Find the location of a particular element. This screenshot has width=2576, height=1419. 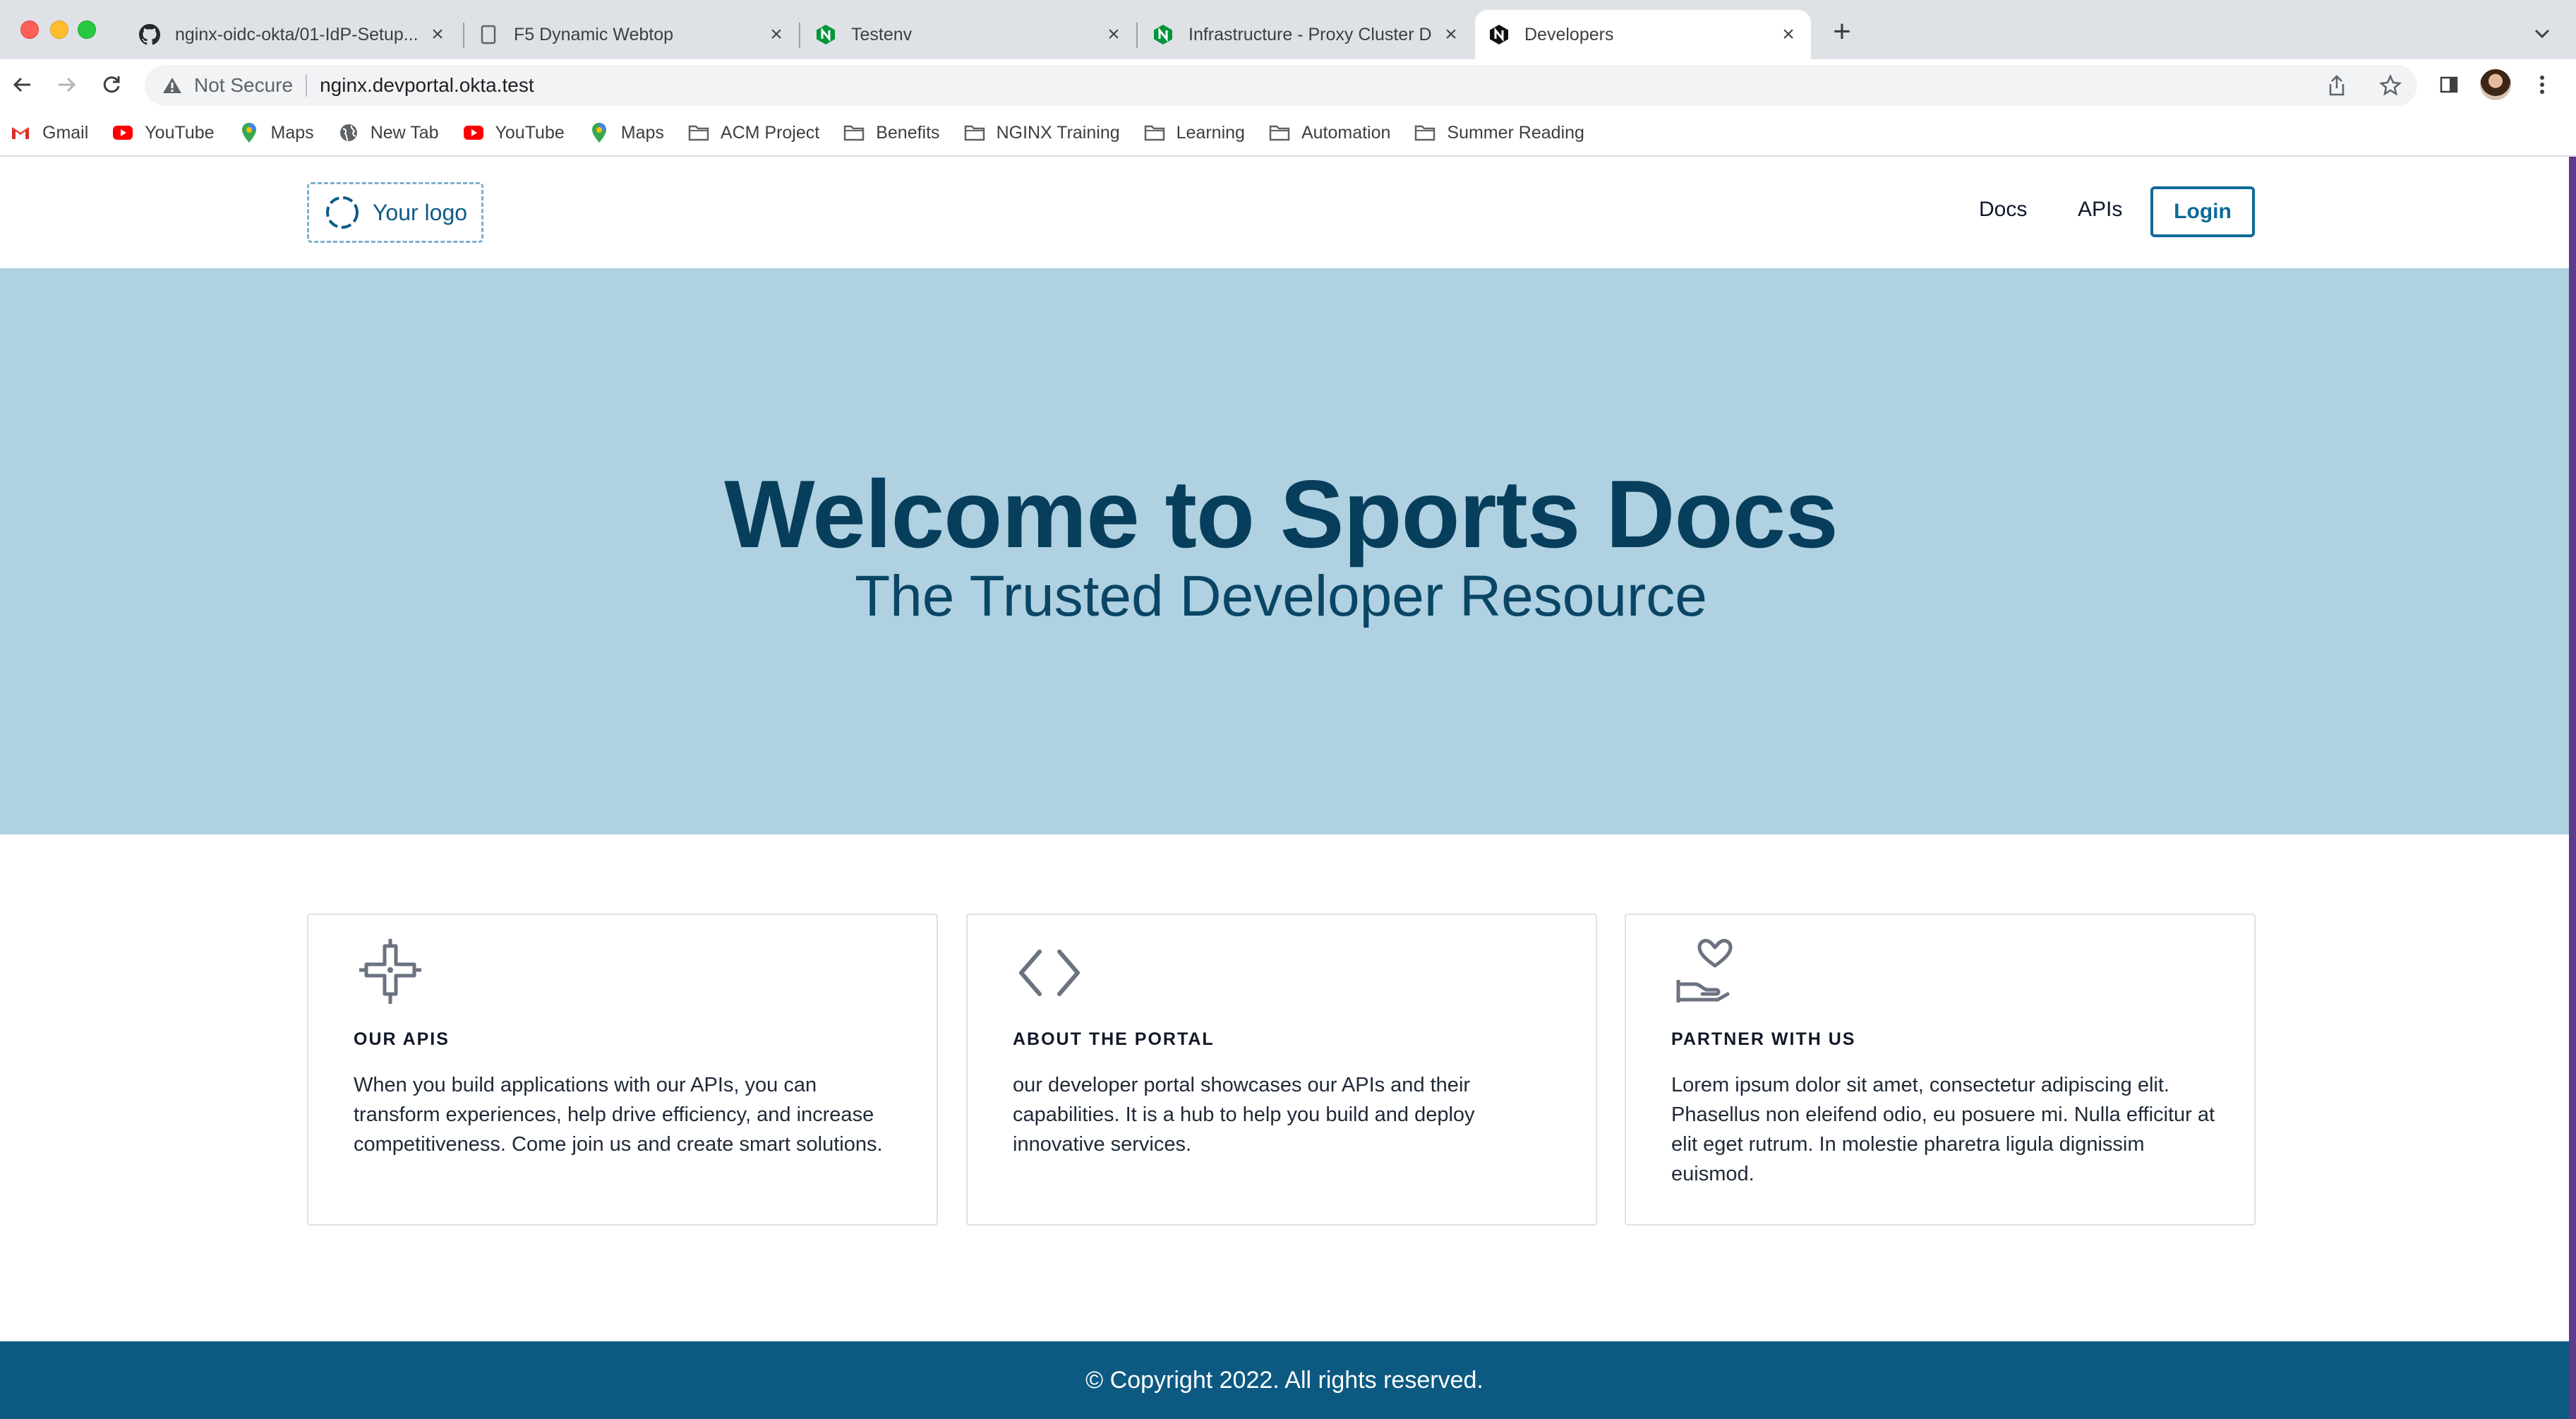

profile-avatar is located at coordinates (2495, 84).